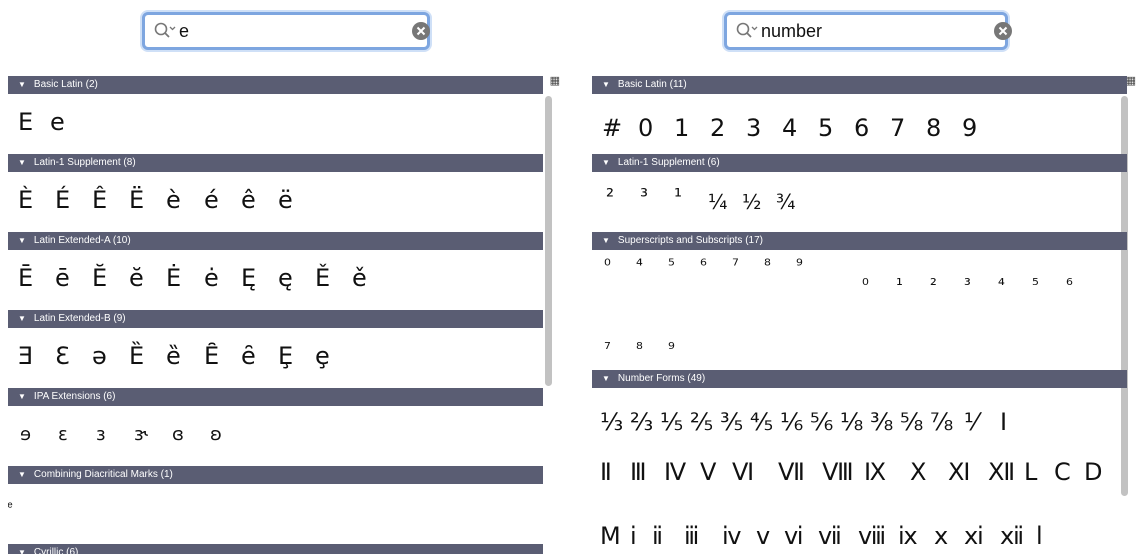  I want to click on character-glyph: ⁵, so click(671, 266).